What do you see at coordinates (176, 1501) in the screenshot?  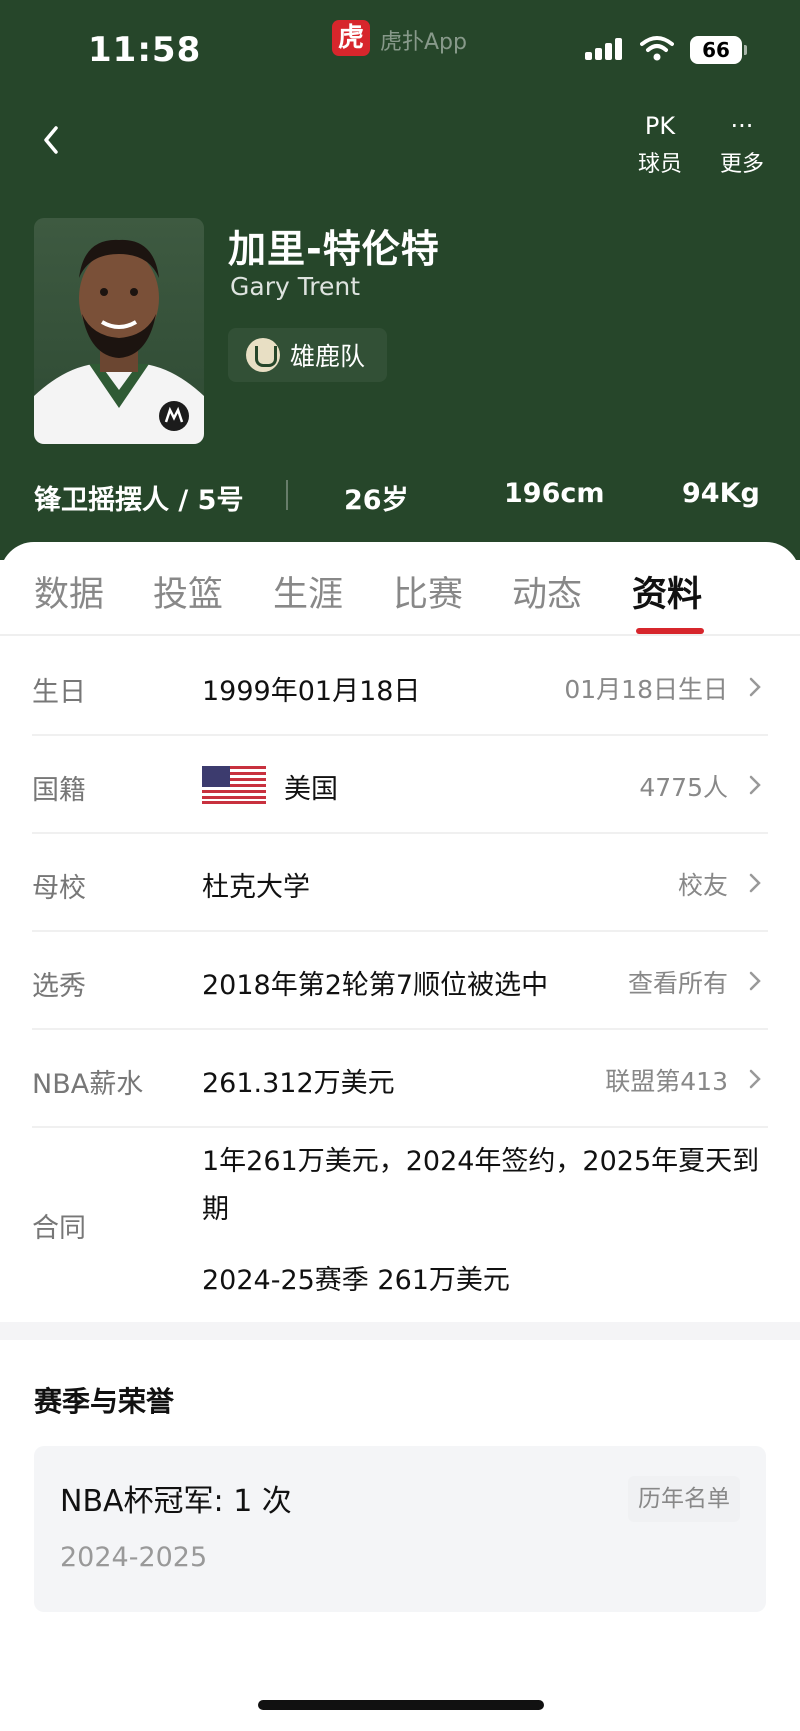 I see `honor-name: NBA杯冠军: 1 次` at bounding box center [176, 1501].